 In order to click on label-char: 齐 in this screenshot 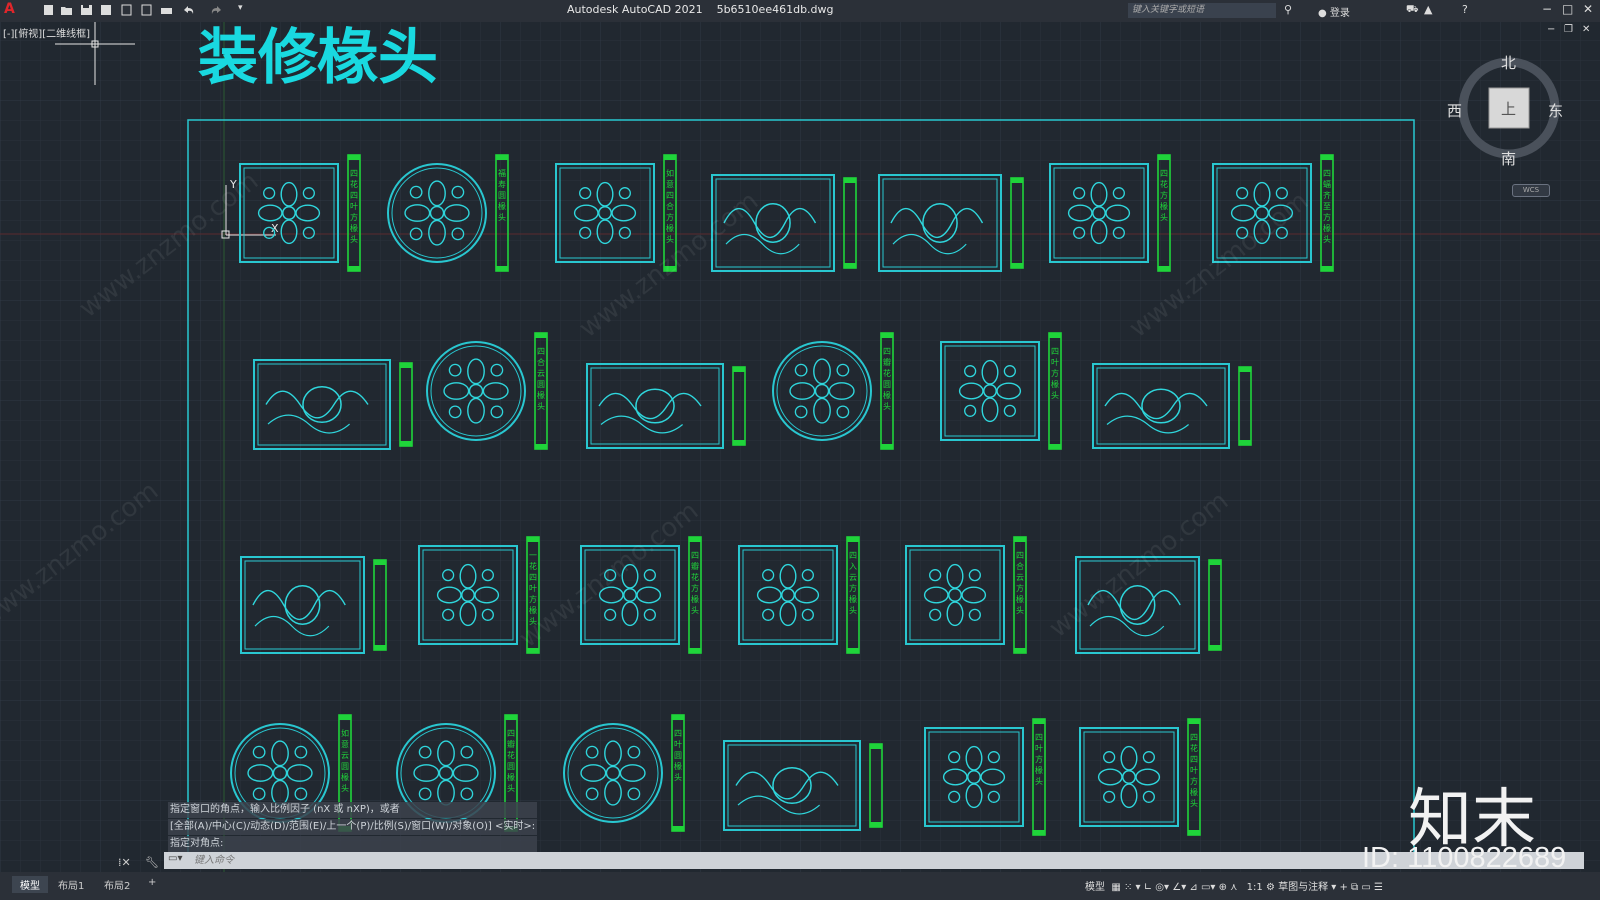, I will do `click(1327, 195)`.